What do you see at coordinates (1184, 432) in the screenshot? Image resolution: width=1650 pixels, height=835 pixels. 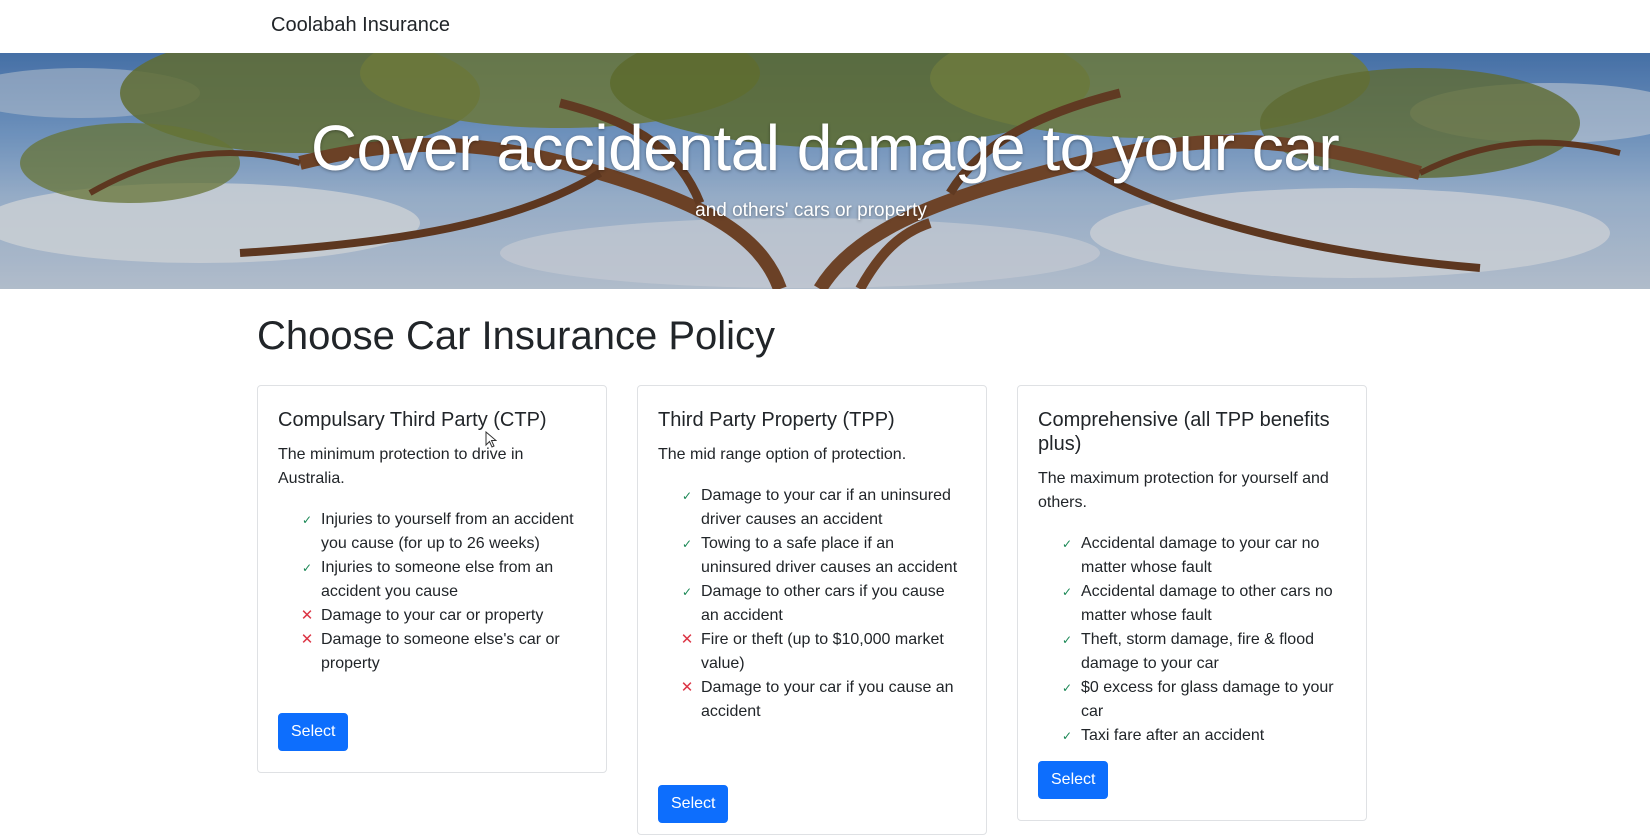 I see `policy-title: Comprehensive (all TPP benefits plus)` at bounding box center [1184, 432].